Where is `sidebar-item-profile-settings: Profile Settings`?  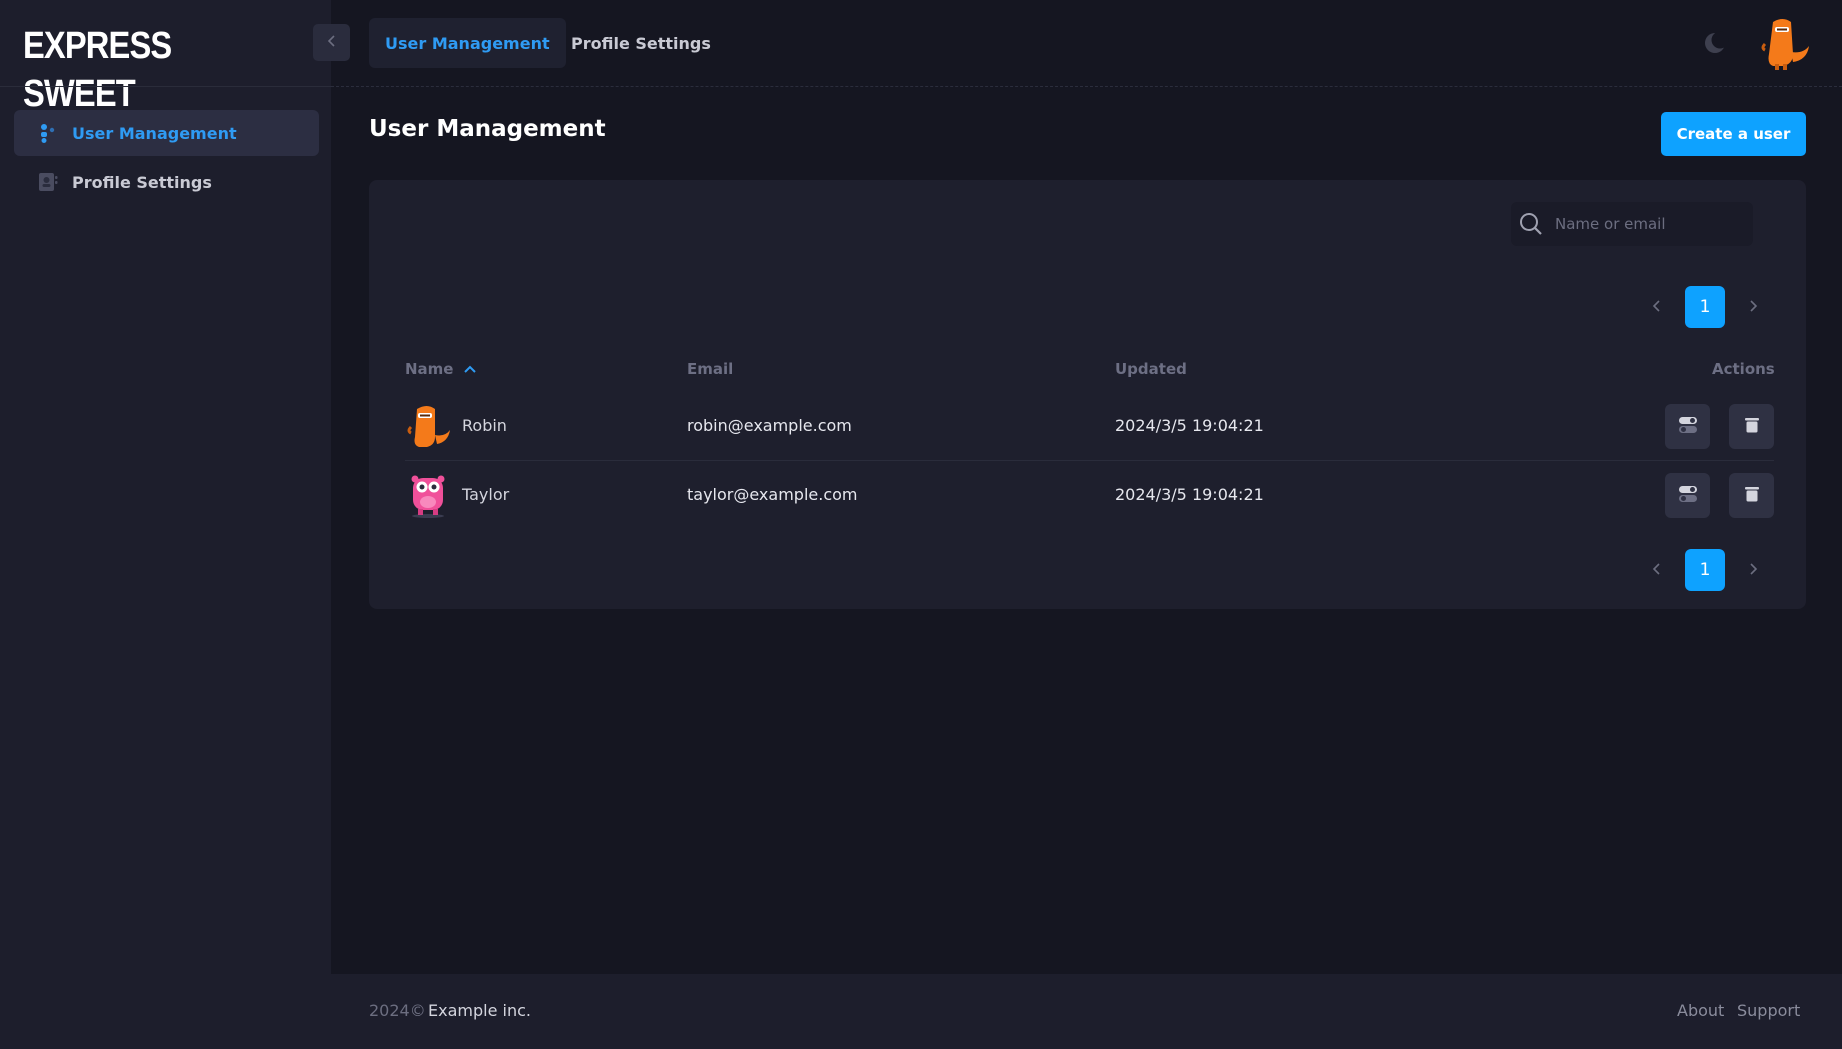 sidebar-item-profile-settings: Profile Settings is located at coordinates (166, 182).